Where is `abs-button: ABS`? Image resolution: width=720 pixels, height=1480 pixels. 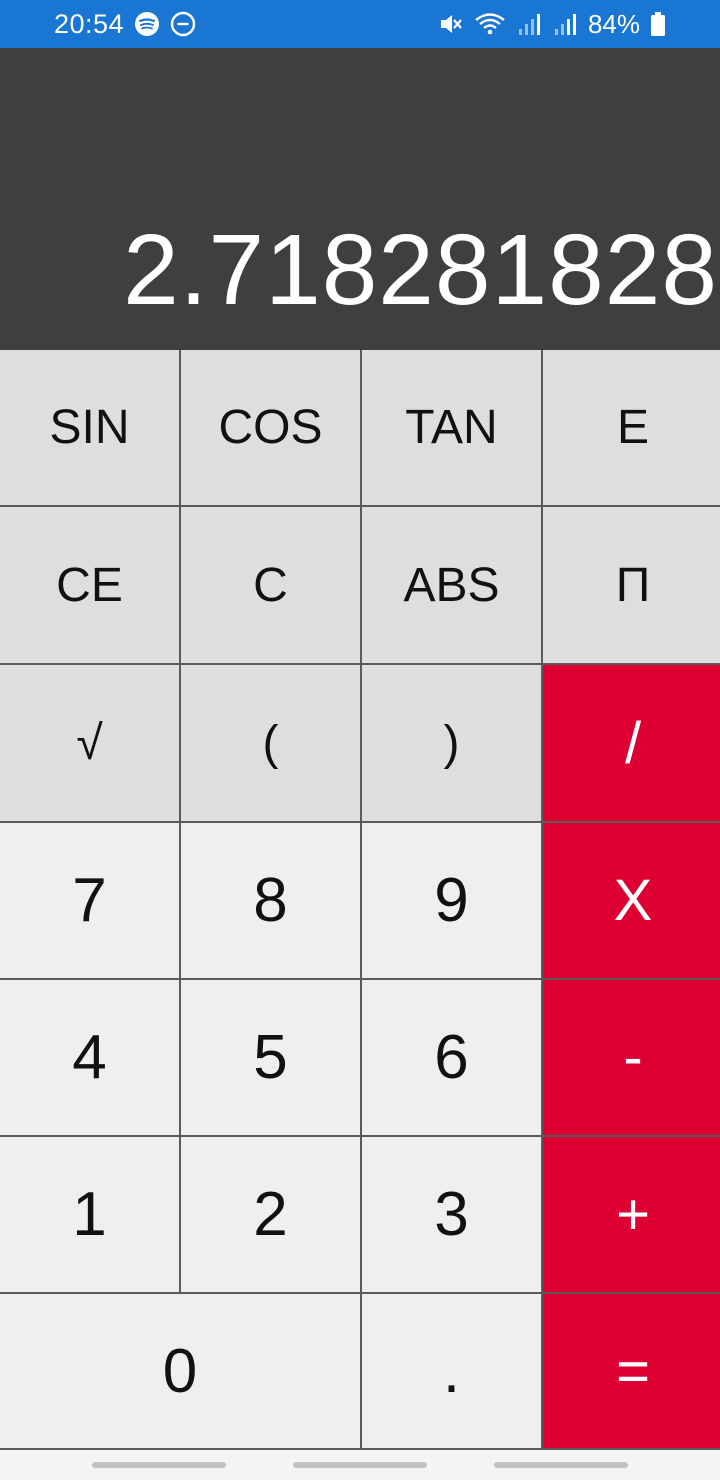
abs-button: ABS is located at coordinates (451, 585).